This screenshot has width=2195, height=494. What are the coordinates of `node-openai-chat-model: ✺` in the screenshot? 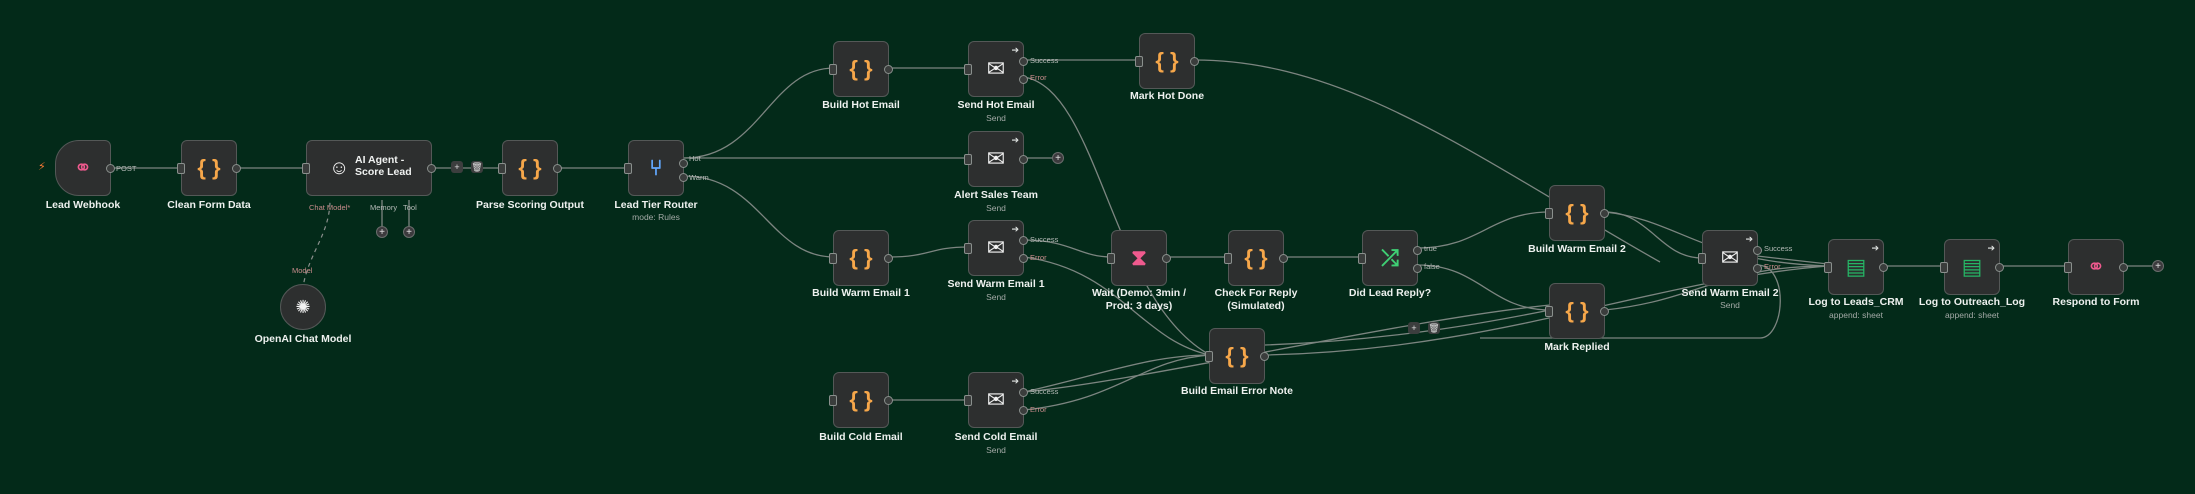 It's located at (303, 307).